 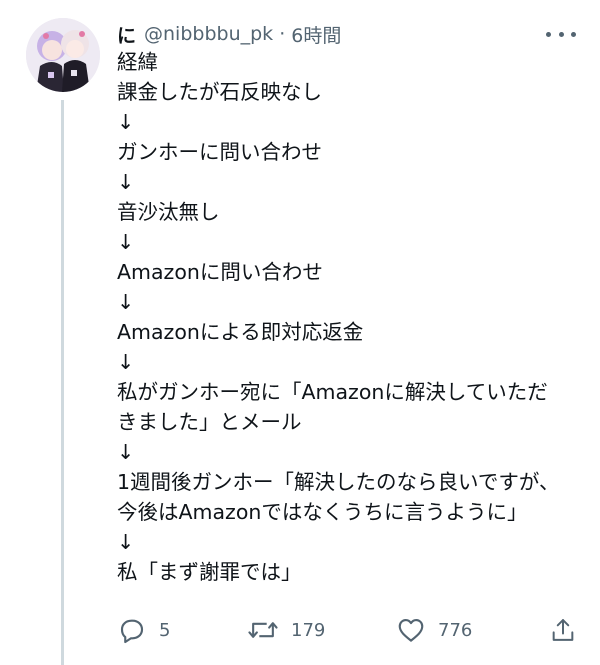 I want to click on share-button, so click(x=563, y=630).